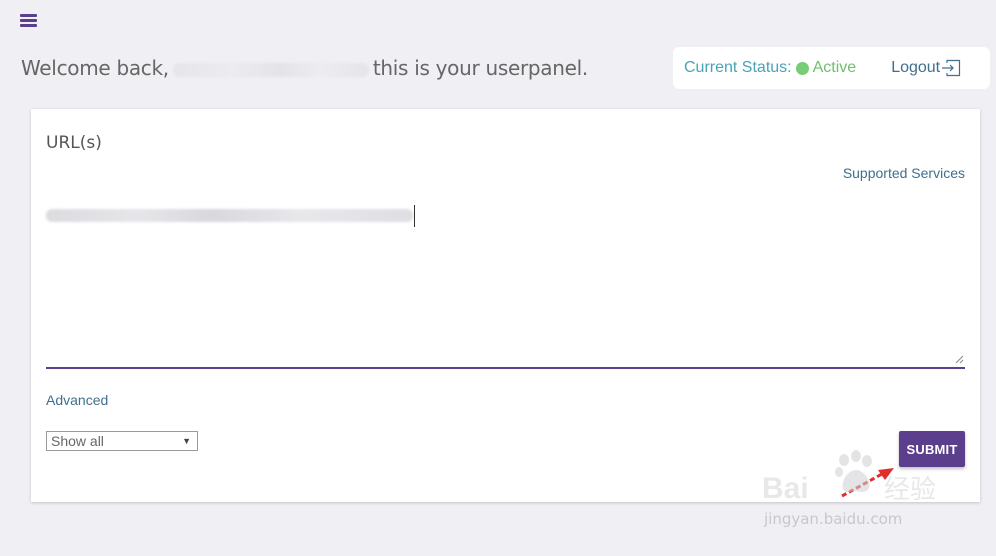 This screenshot has width=996, height=556. Describe the element at coordinates (785, 488) in the screenshot. I see `watermark-brand: Bai` at that location.